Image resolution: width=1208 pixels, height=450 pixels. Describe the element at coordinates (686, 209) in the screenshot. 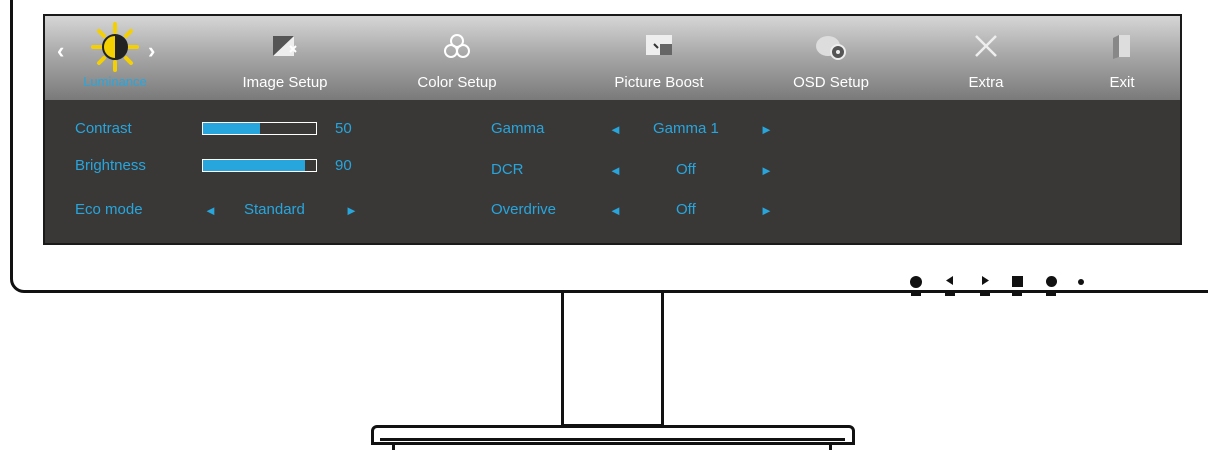

I see `overdrive-value: Off` at that location.